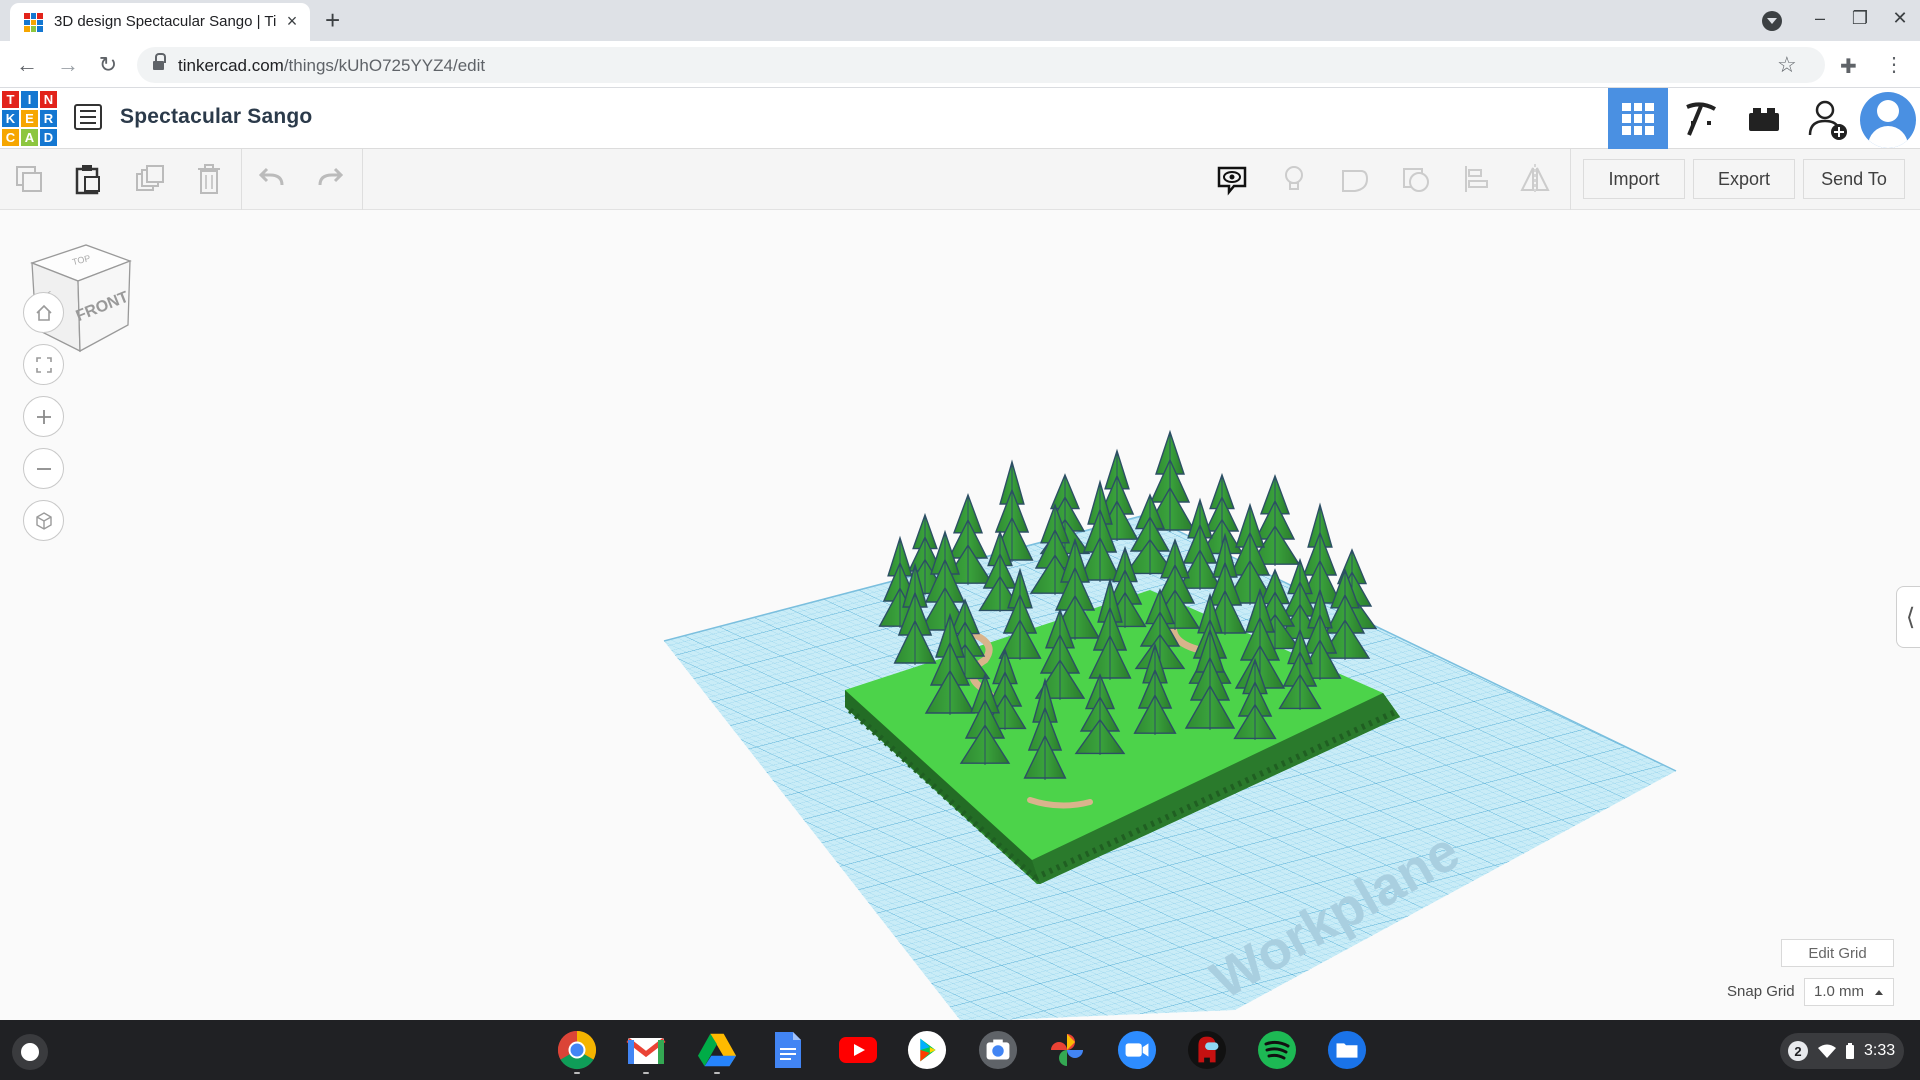 The width and height of the screenshot is (1920, 1080). I want to click on new-tab-button: +, so click(332, 20).